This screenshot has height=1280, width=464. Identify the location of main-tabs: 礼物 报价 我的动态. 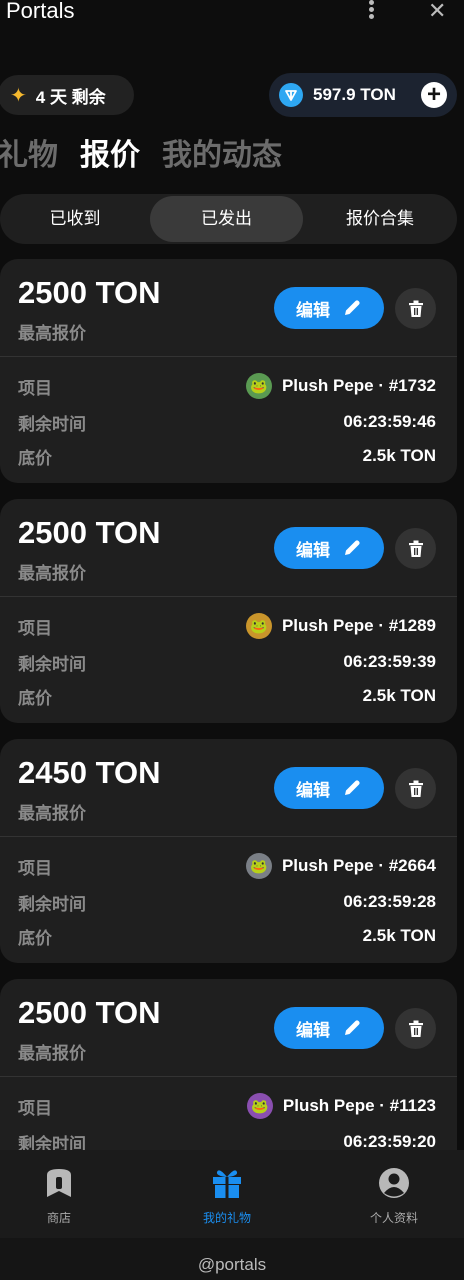
(141, 152).